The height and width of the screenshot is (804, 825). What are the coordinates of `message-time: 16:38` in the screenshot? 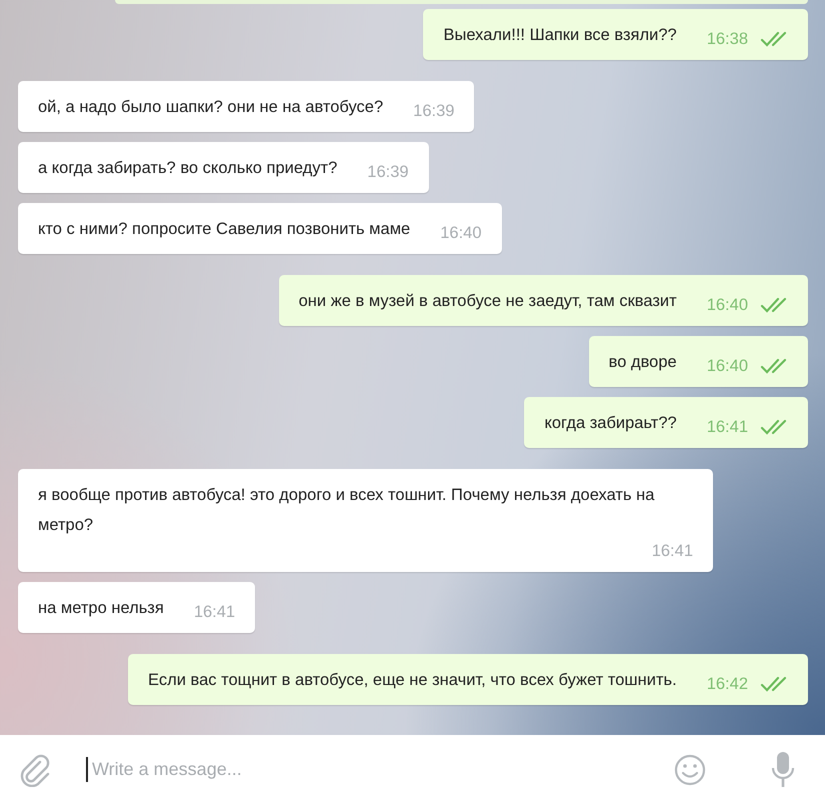 It's located at (727, 39).